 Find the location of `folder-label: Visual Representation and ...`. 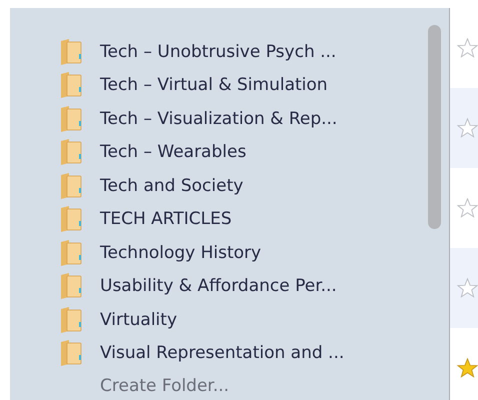

folder-label: Visual Representation and ... is located at coordinates (222, 353).